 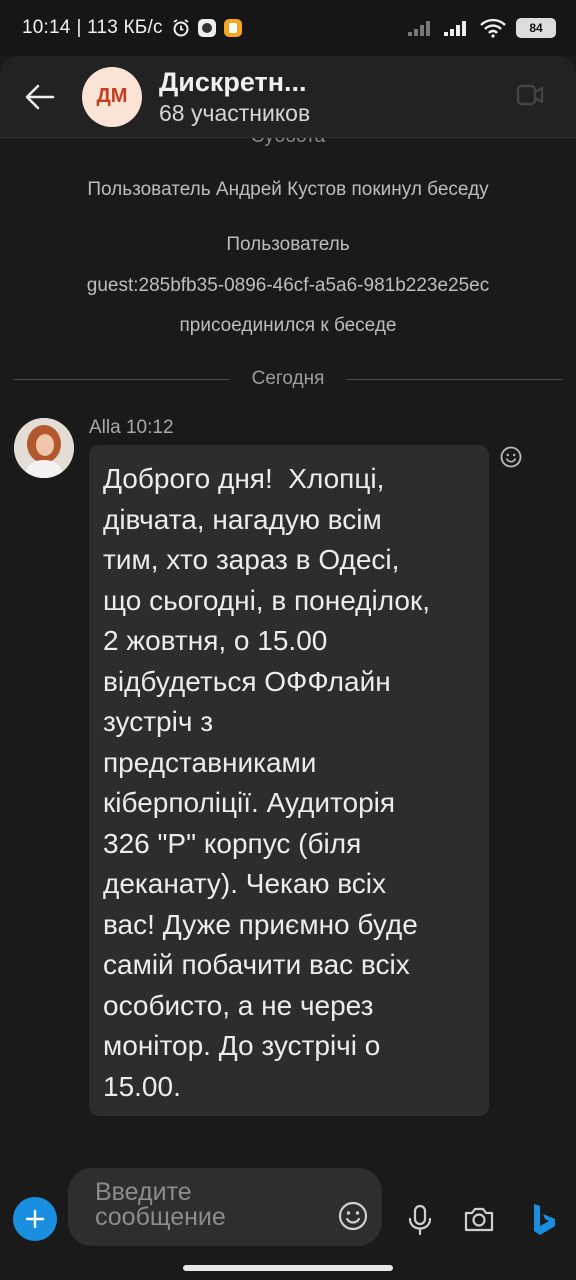 I want to click on composer: Введите сообщение, so click(x=288, y=1220).